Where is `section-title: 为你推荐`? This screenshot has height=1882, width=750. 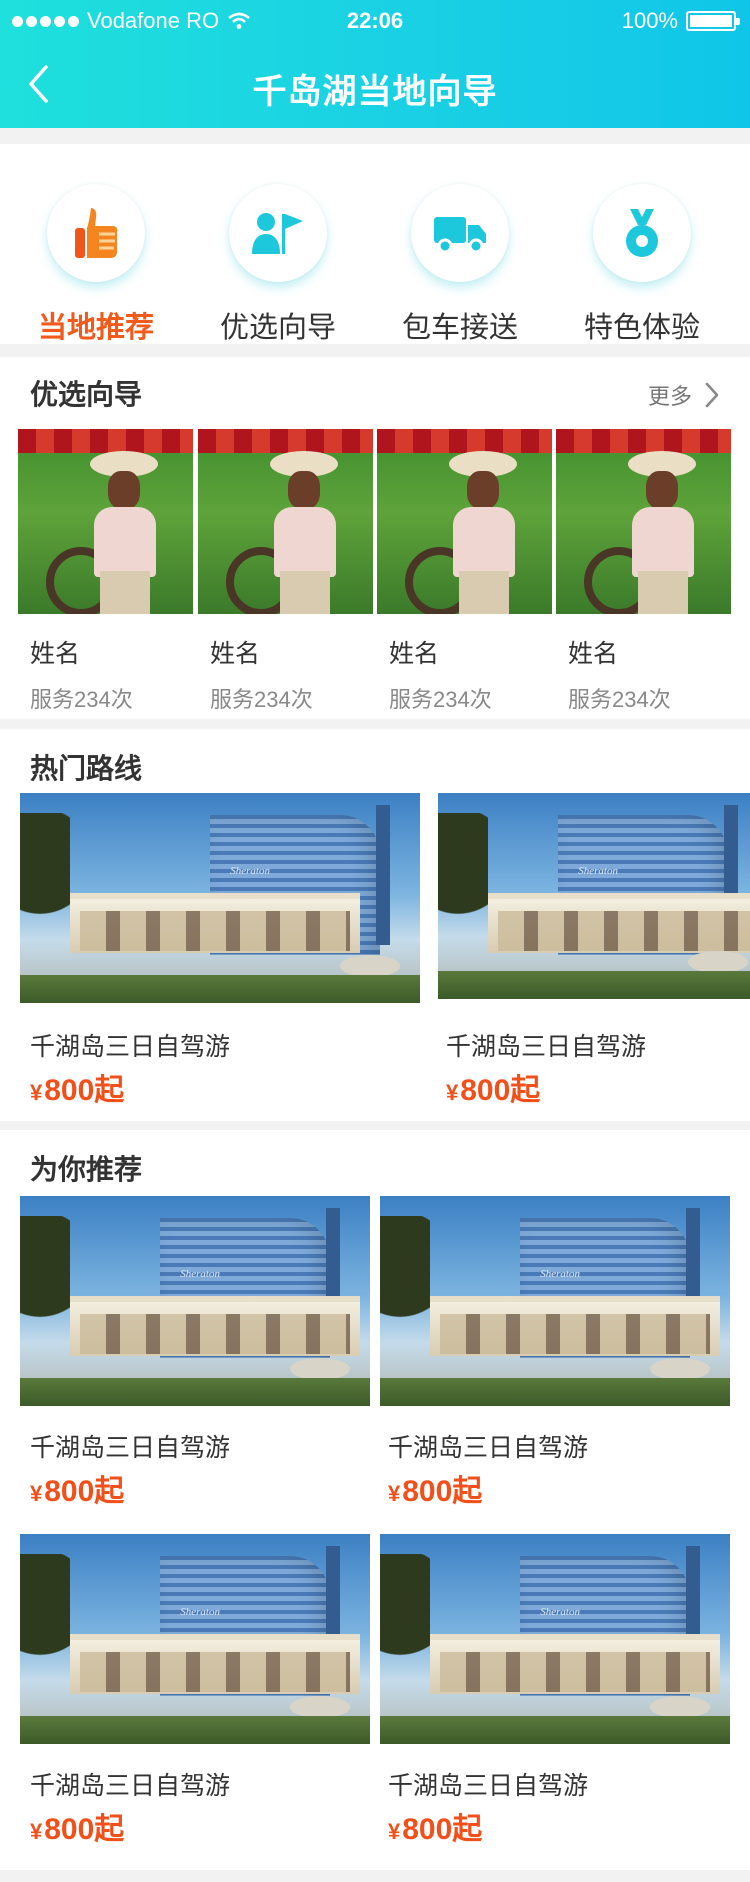
section-title: 为你推荐 is located at coordinates (86, 1169).